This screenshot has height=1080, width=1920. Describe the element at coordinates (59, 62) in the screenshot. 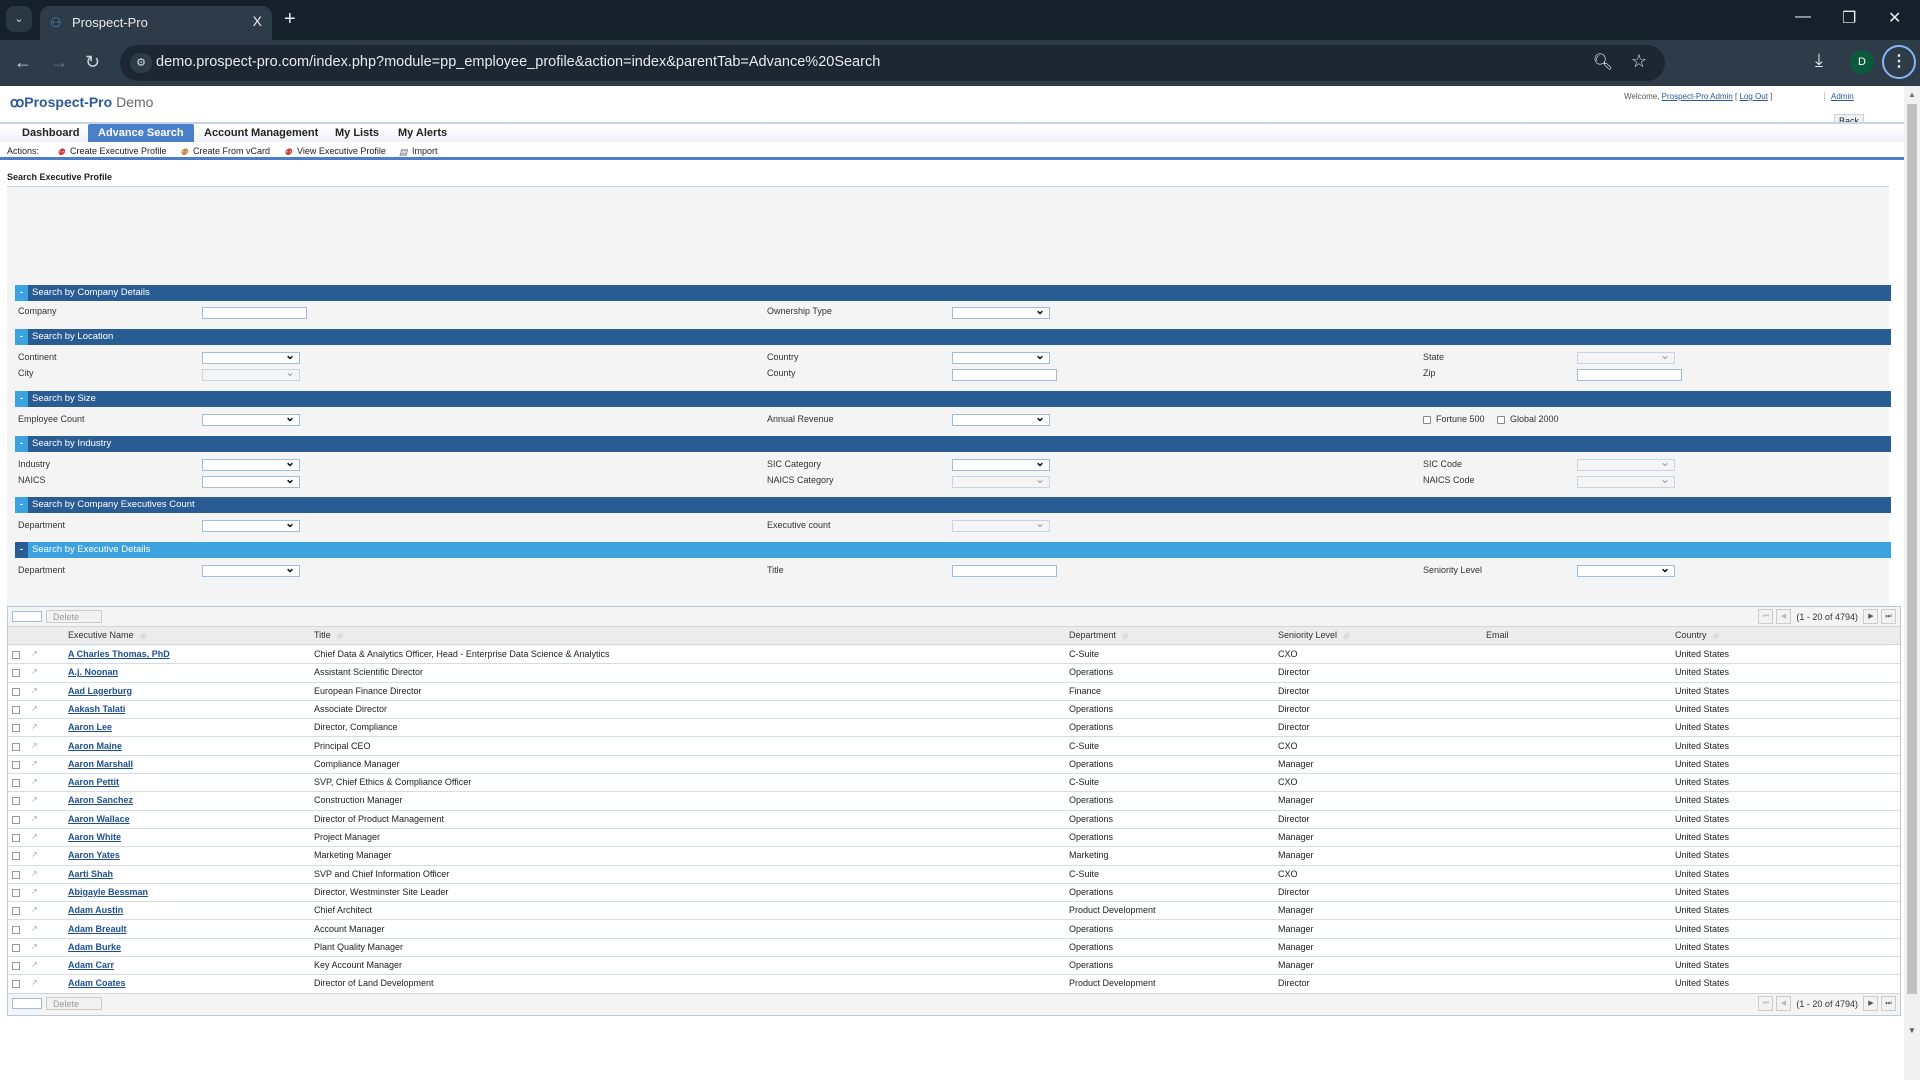

I see `forward-icon: →` at that location.